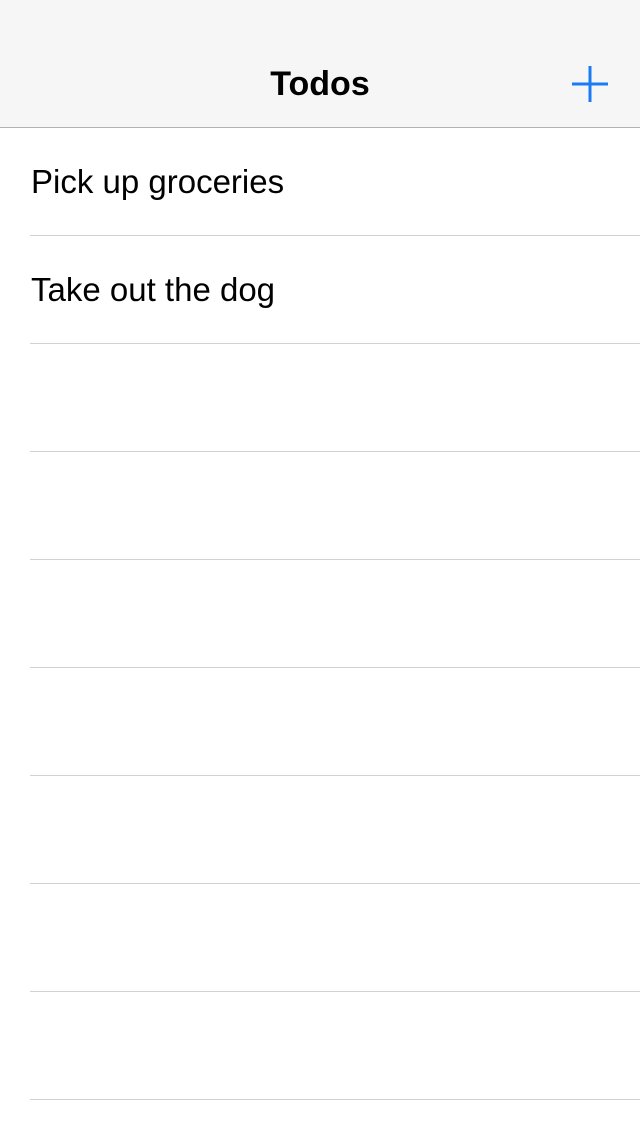 The height and width of the screenshot is (1136, 640). Describe the element at coordinates (320, 84) in the screenshot. I see `page-title: Todos` at that location.